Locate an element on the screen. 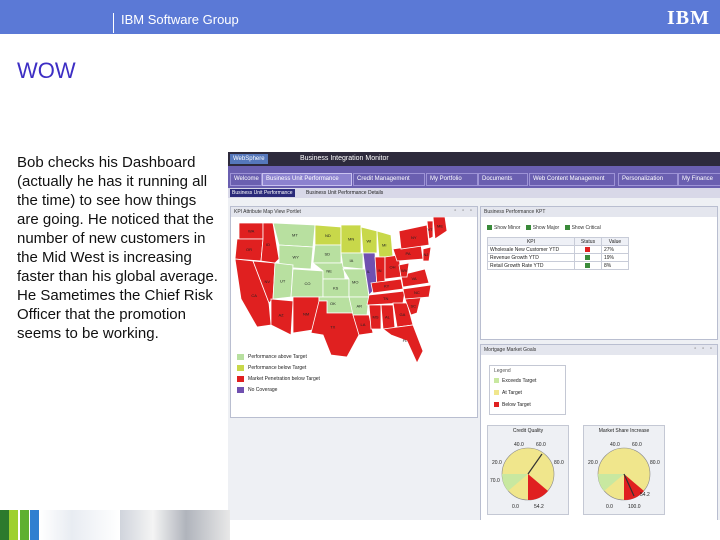 This screenshot has height=540, width=720. tab-personalization: Personalization is located at coordinates (648, 179).